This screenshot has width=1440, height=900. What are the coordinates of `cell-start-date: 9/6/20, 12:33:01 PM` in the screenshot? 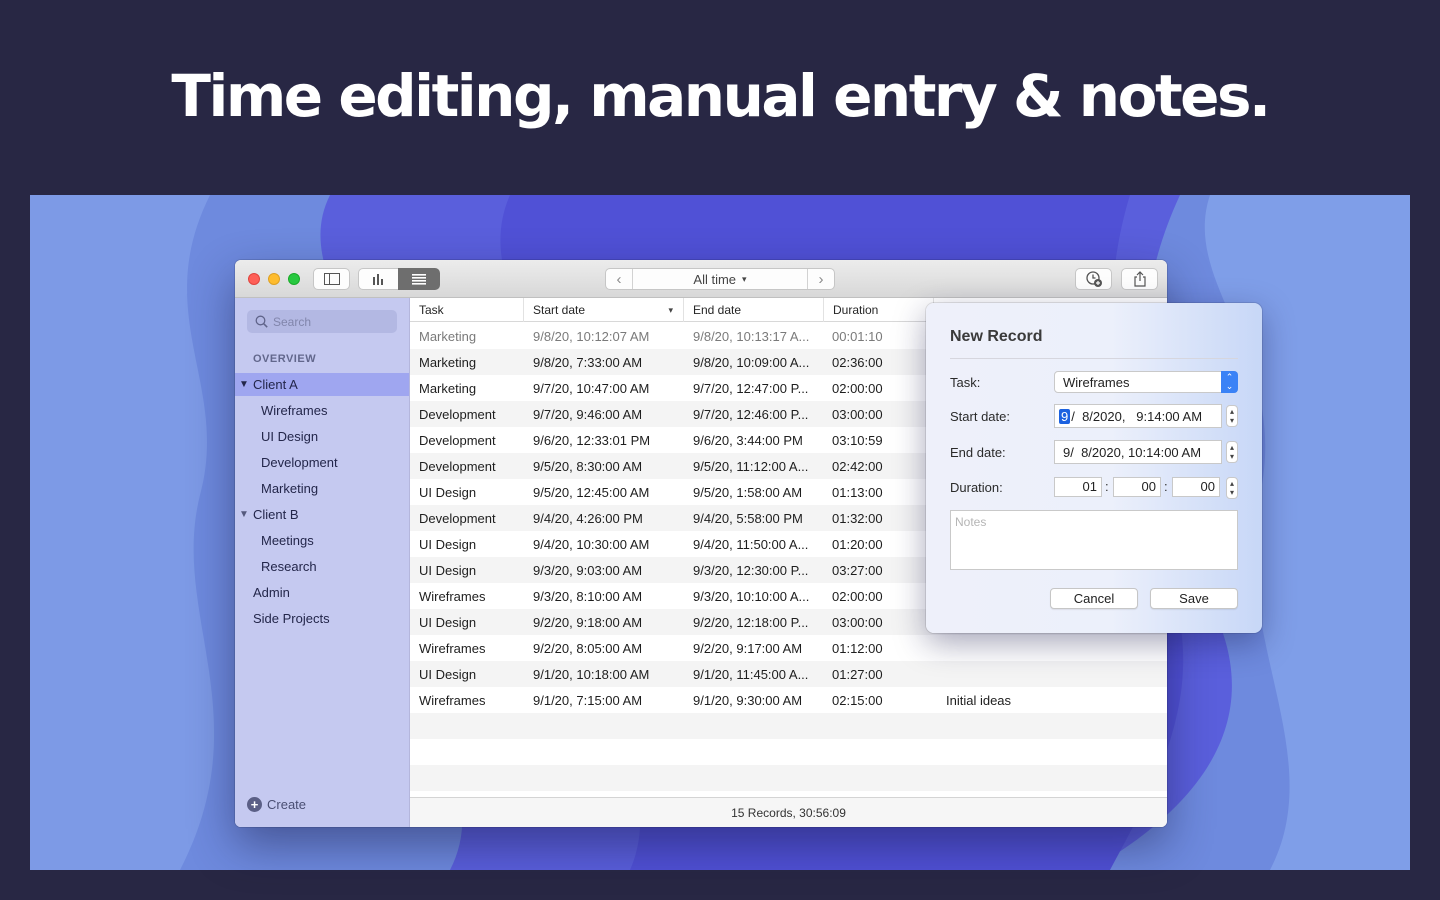 It's located at (592, 440).